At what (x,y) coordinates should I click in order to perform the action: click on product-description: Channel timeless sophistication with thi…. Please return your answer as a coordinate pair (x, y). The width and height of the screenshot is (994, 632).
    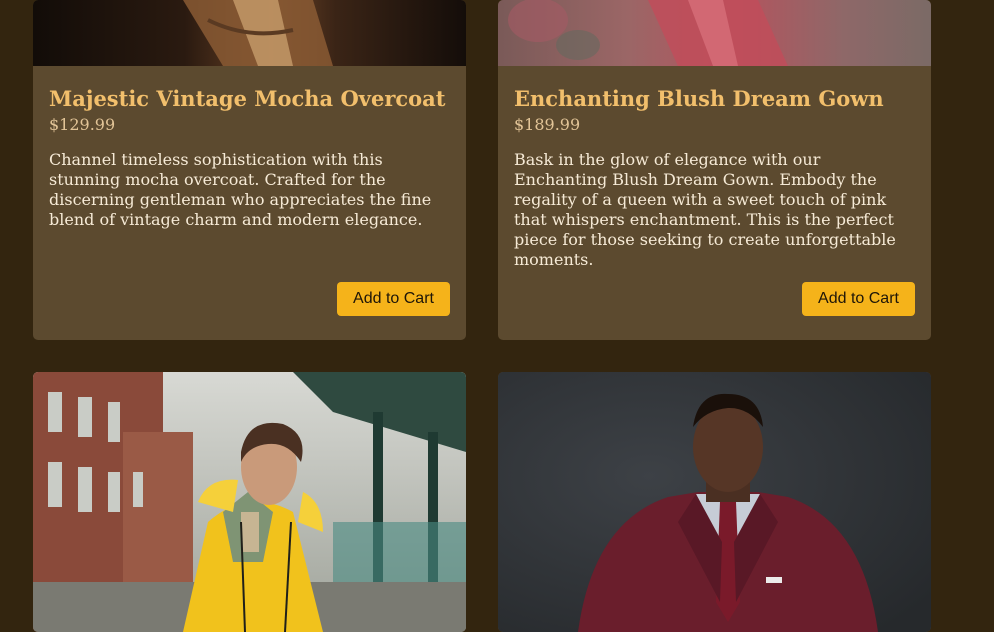
    Looking at the image, I should click on (240, 189).